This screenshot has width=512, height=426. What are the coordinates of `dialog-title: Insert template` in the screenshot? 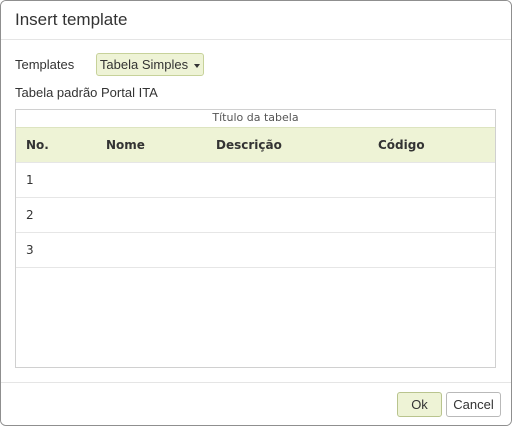 It's located at (71, 19).